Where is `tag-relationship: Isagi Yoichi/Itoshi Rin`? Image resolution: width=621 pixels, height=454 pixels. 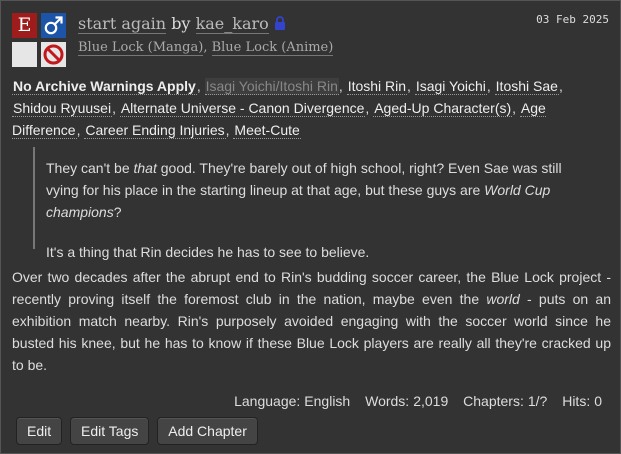
tag-relationship: Isagi Yoichi/Itoshi Rin is located at coordinates (271, 86).